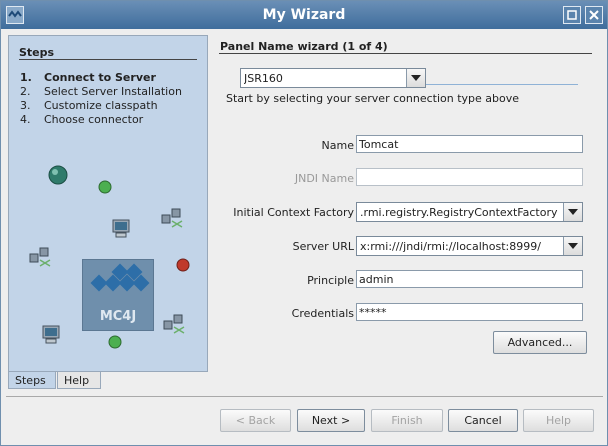  I want to click on context-factory-select: .rmi.registry.RegistryContextFactory, so click(469, 212).